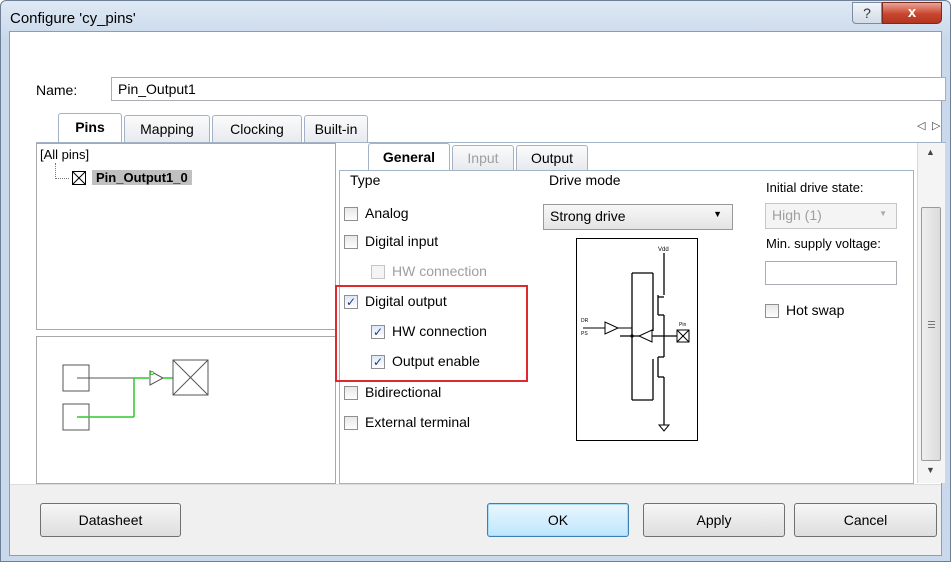 The width and height of the screenshot is (951, 562). What do you see at coordinates (57, 90) in the screenshot?
I see `name-label: Name:` at bounding box center [57, 90].